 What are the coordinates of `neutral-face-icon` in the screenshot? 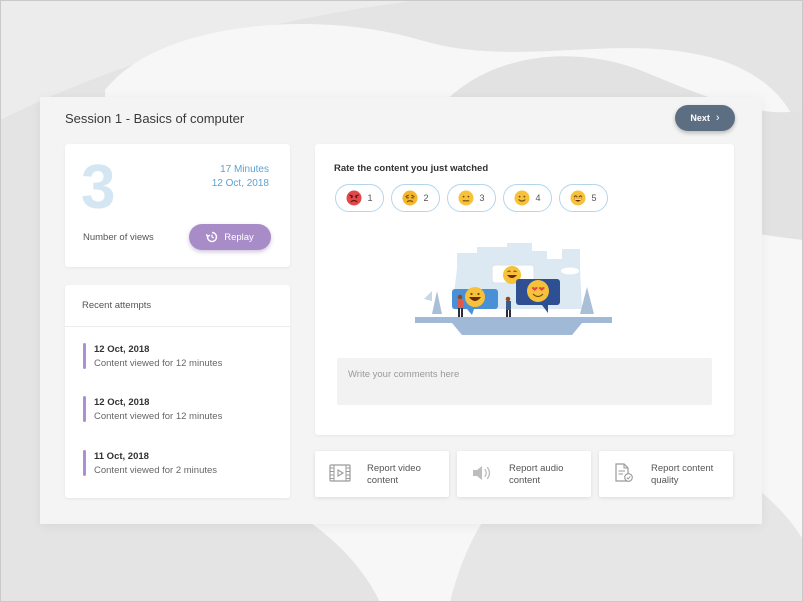 It's located at (466, 198).